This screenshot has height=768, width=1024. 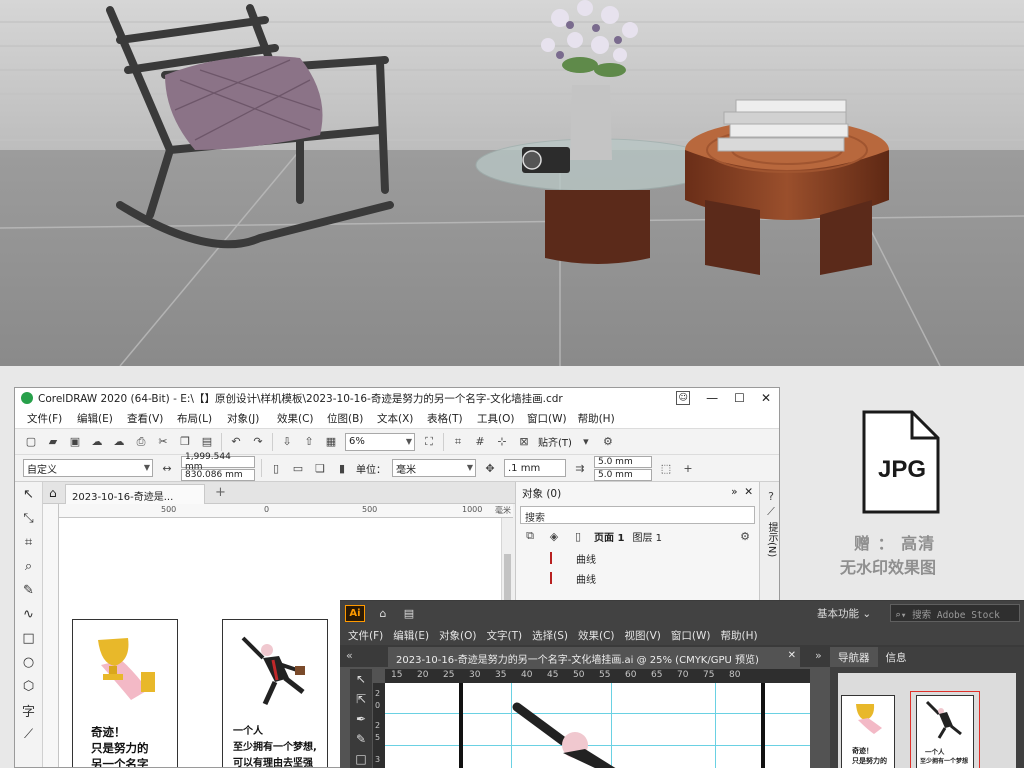 What do you see at coordinates (844, 613) in the screenshot?
I see `workspace-switcher: 基本功能 ⌄` at bounding box center [844, 613].